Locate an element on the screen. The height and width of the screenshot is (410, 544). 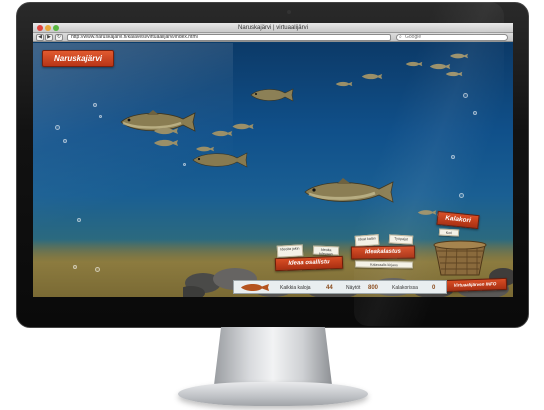
workshop-note: Työpajat is located at coordinates (401, 239).